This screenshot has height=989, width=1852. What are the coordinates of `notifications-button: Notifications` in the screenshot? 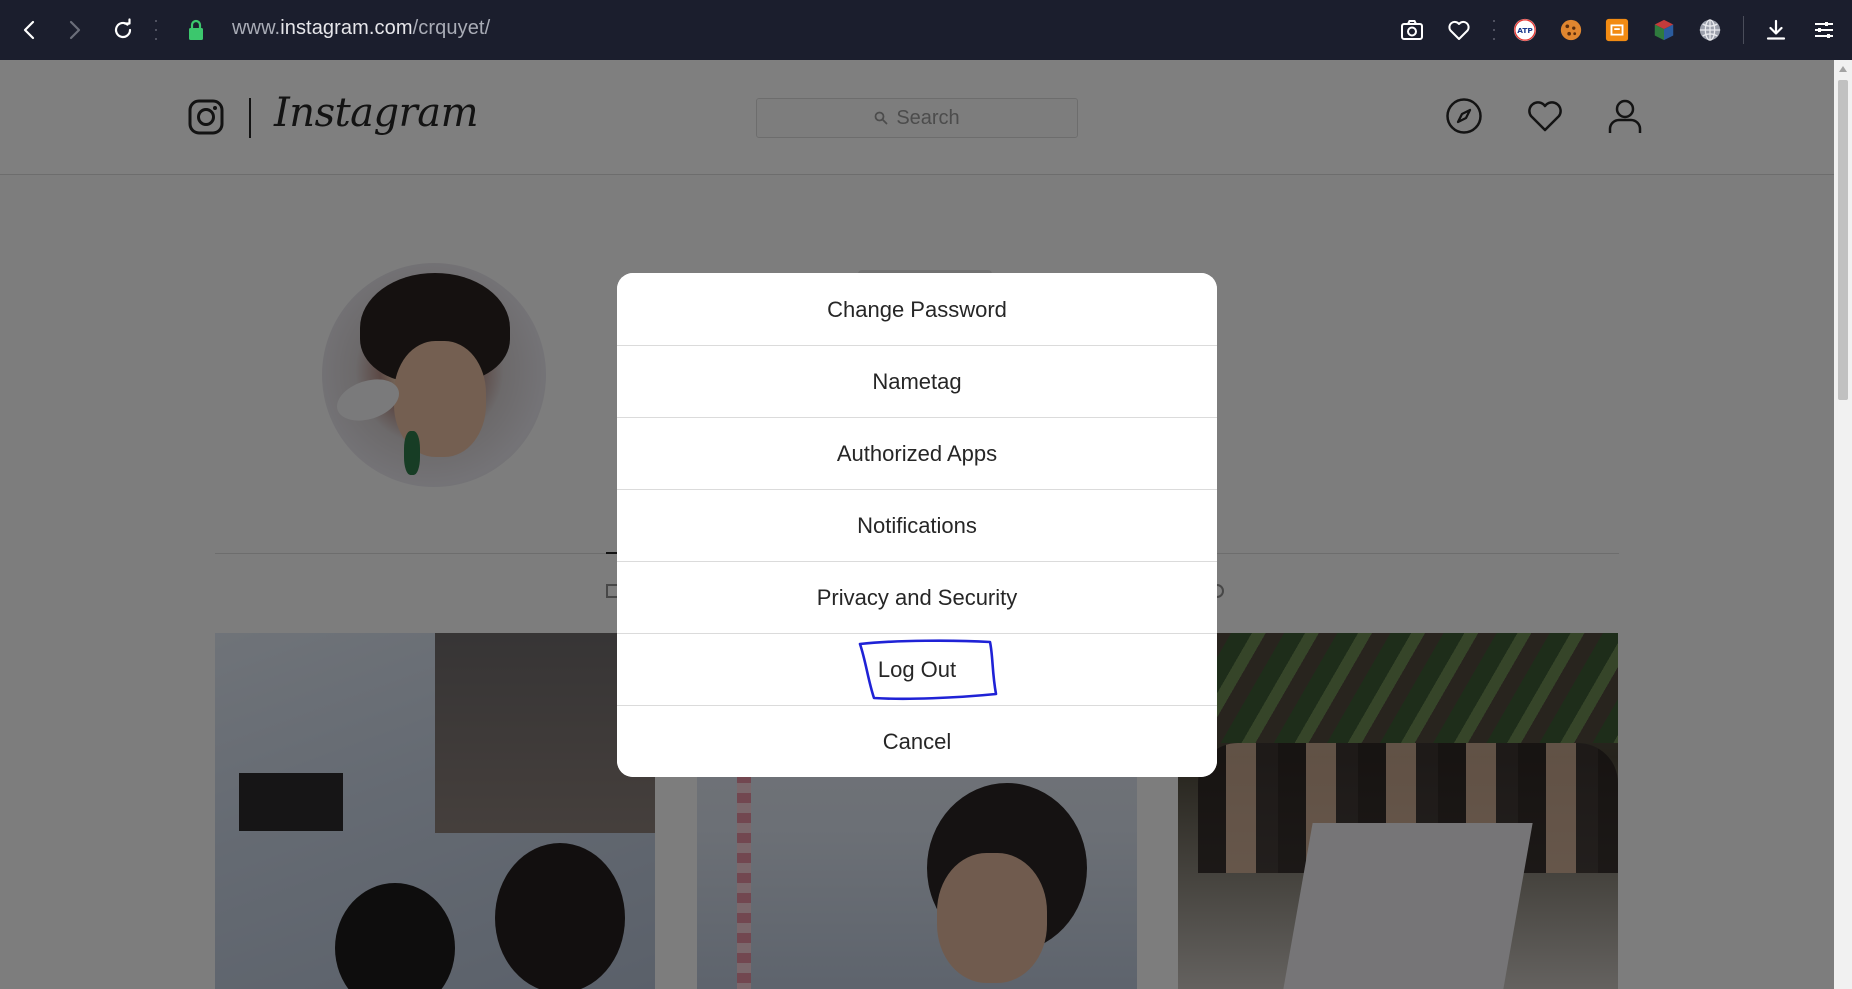 It's located at (917, 525).